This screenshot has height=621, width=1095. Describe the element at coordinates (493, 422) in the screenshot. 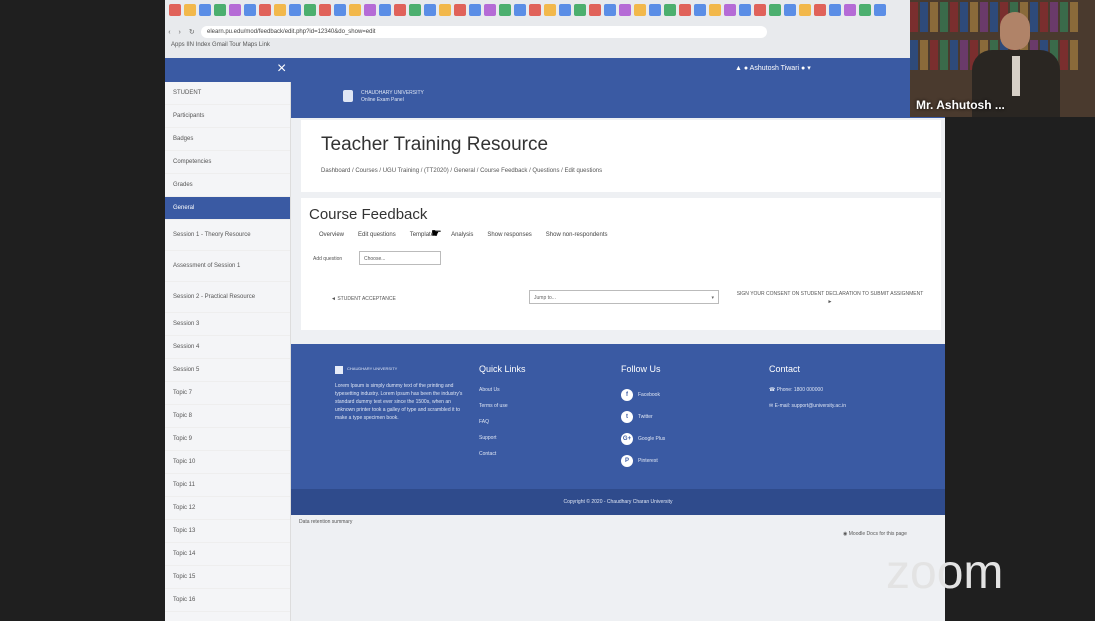

I see `footer-link-faq: FAQ` at that location.